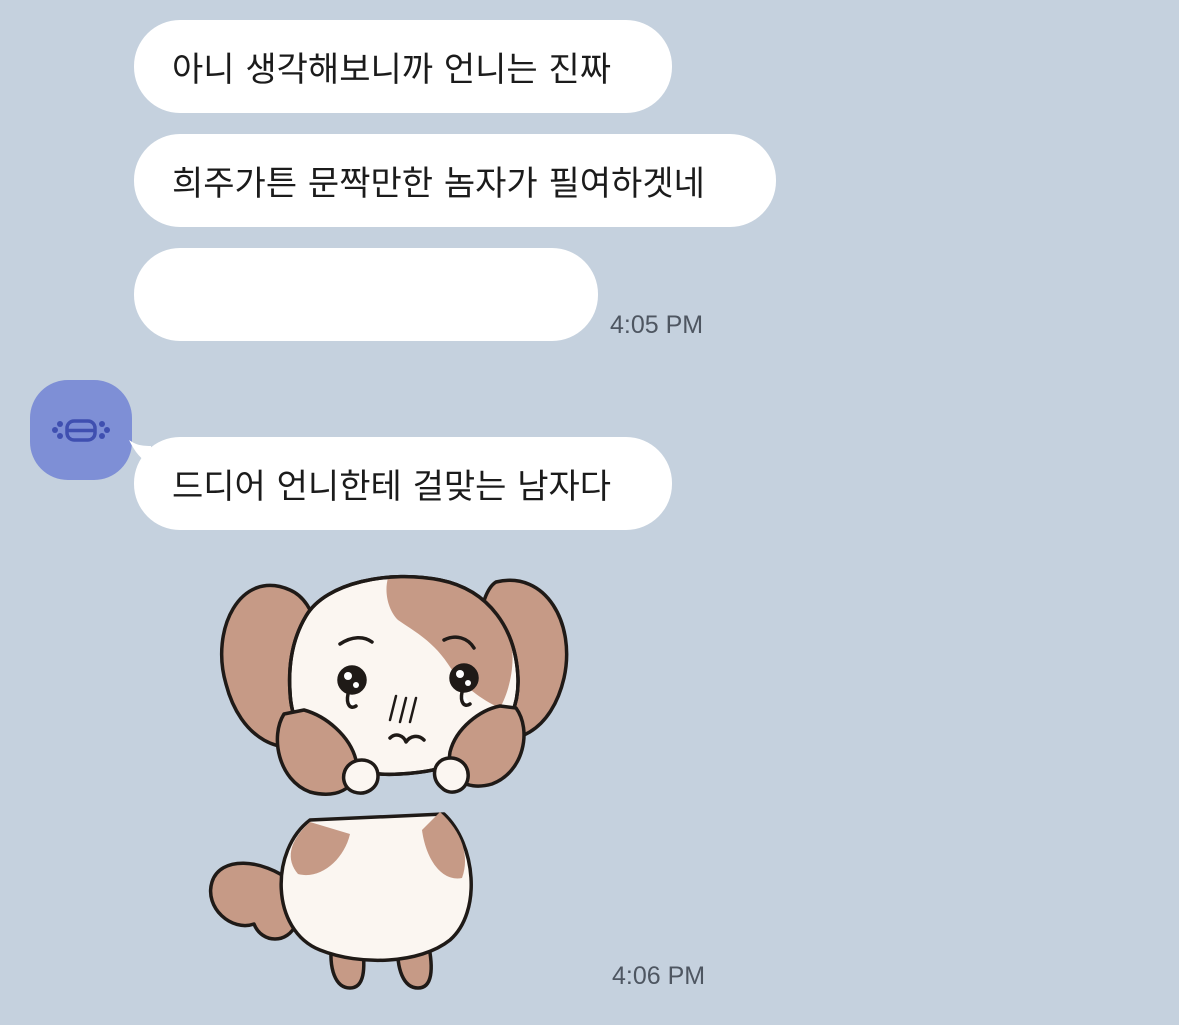  I want to click on message-timestamp: 4:06 PM, so click(659, 976).